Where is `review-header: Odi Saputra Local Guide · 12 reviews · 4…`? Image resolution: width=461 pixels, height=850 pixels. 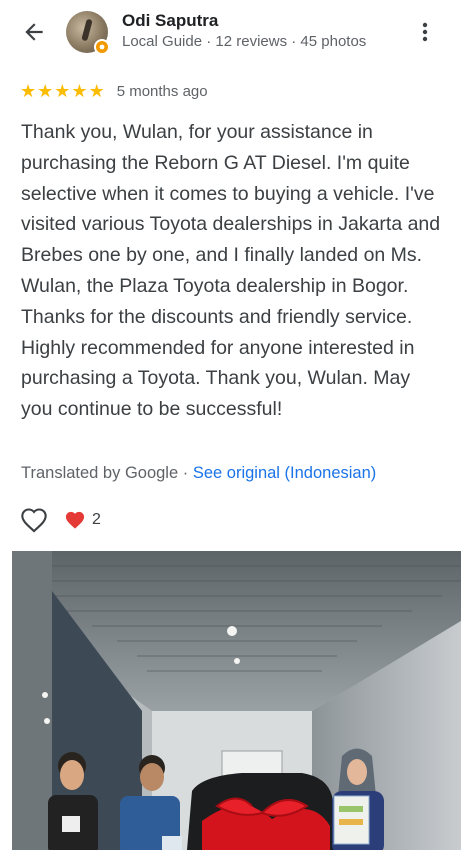
review-header: Odi Saputra Local Guide · 12 reviews · 4… is located at coordinates (230, 35).